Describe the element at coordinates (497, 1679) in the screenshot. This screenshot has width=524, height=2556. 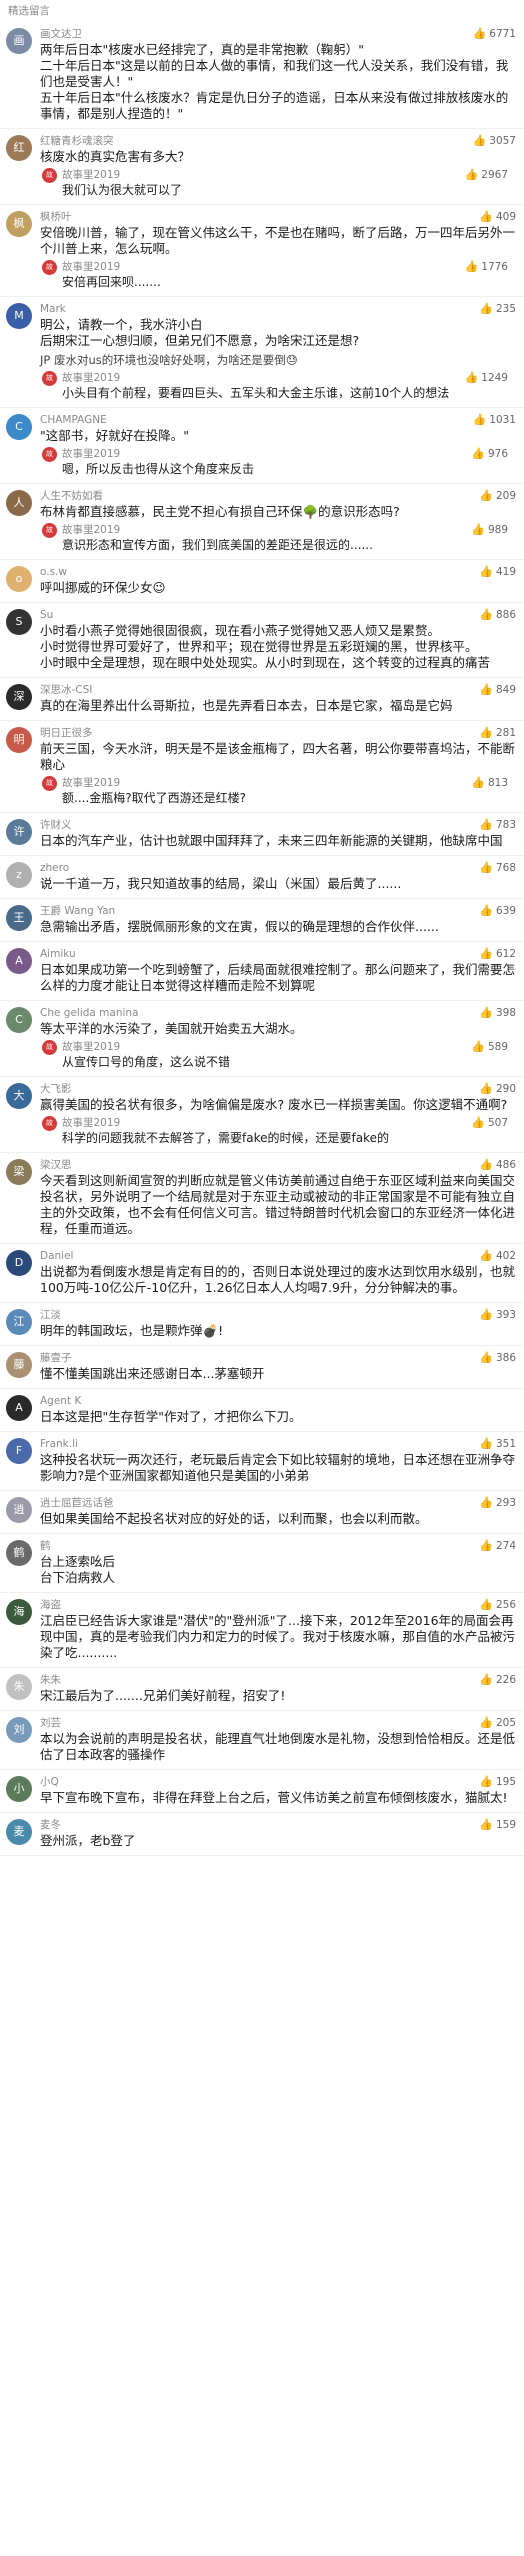
I see `like-button: 👍 226` at that location.